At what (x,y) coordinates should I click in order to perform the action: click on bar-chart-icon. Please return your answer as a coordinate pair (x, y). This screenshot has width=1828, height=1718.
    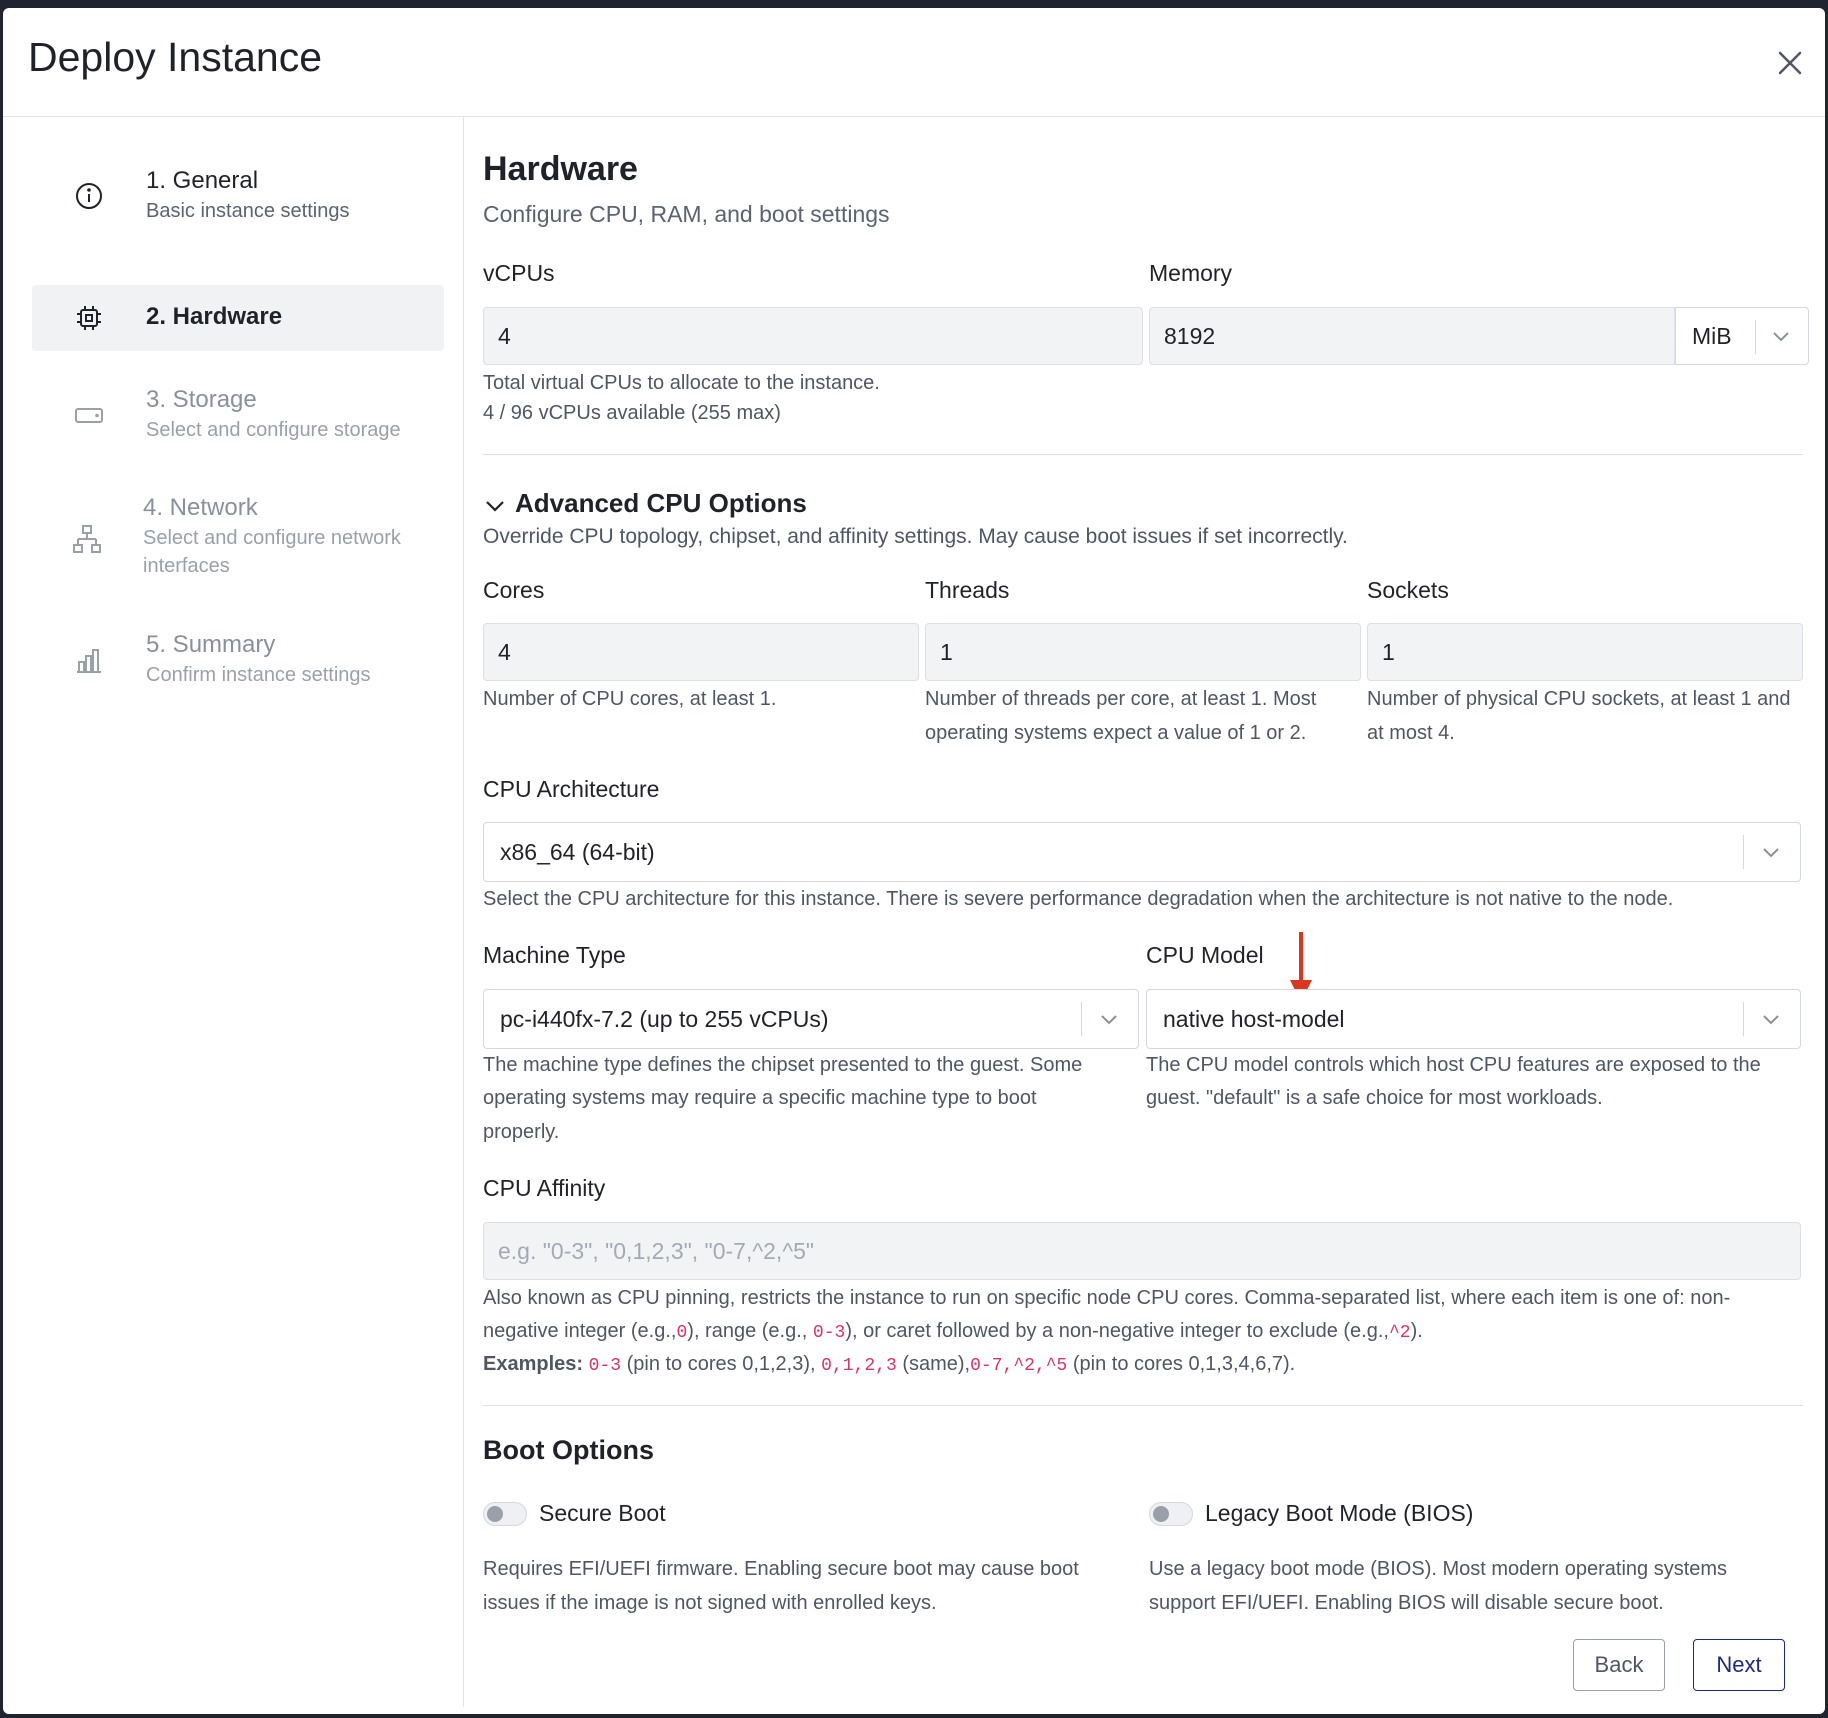
    Looking at the image, I should click on (89, 660).